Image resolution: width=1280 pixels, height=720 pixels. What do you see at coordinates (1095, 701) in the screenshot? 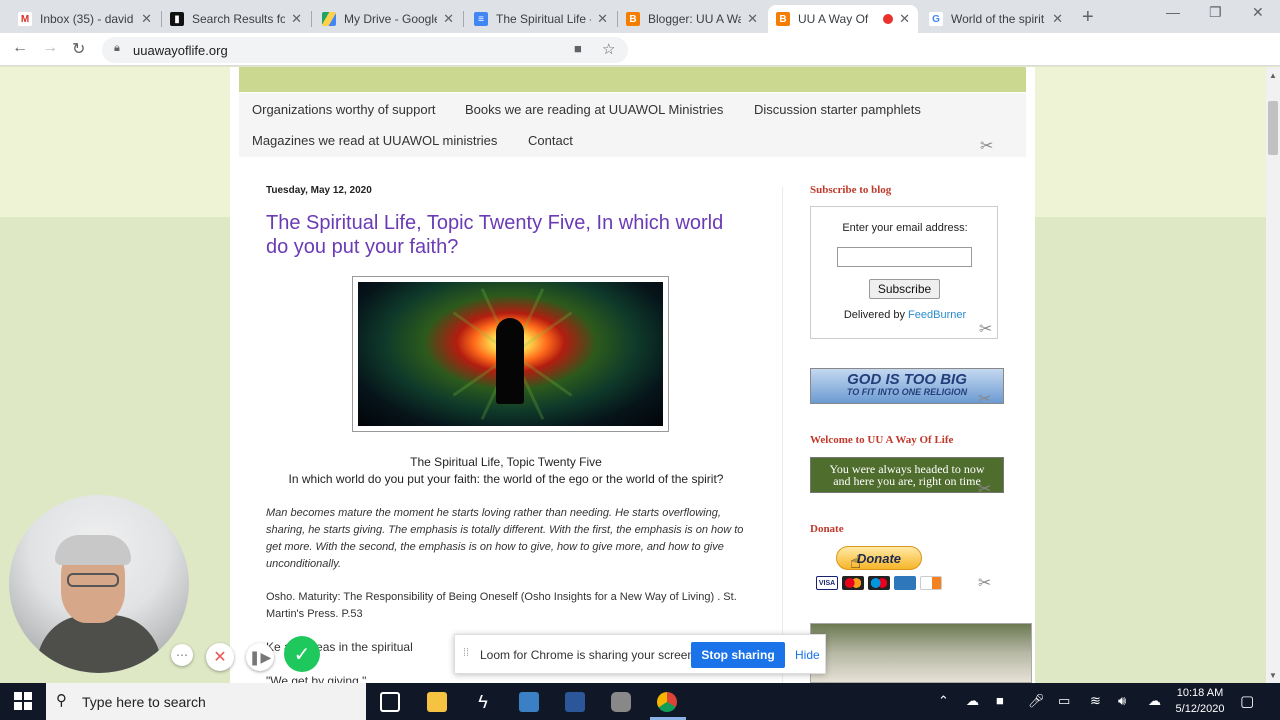
I see `wifi-icon: ≋` at bounding box center [1095, 701].